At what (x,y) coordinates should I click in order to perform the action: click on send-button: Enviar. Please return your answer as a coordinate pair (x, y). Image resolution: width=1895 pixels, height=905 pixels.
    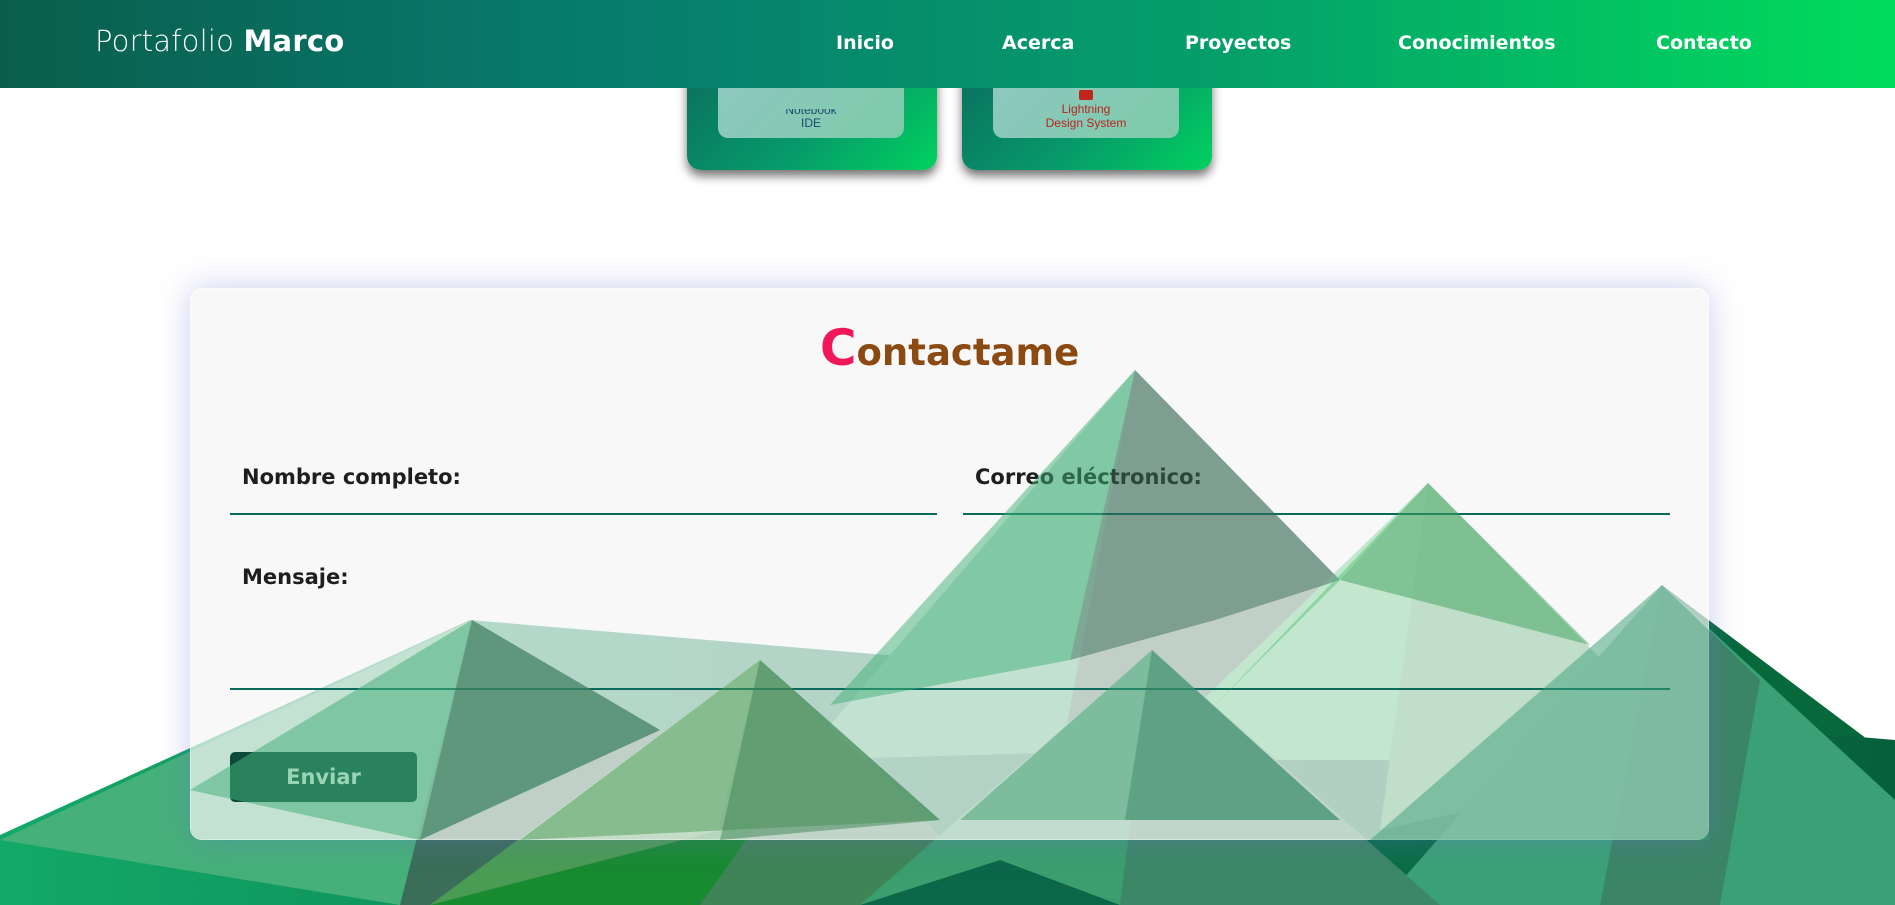
    Looking at the image, I should click on (323, 777).